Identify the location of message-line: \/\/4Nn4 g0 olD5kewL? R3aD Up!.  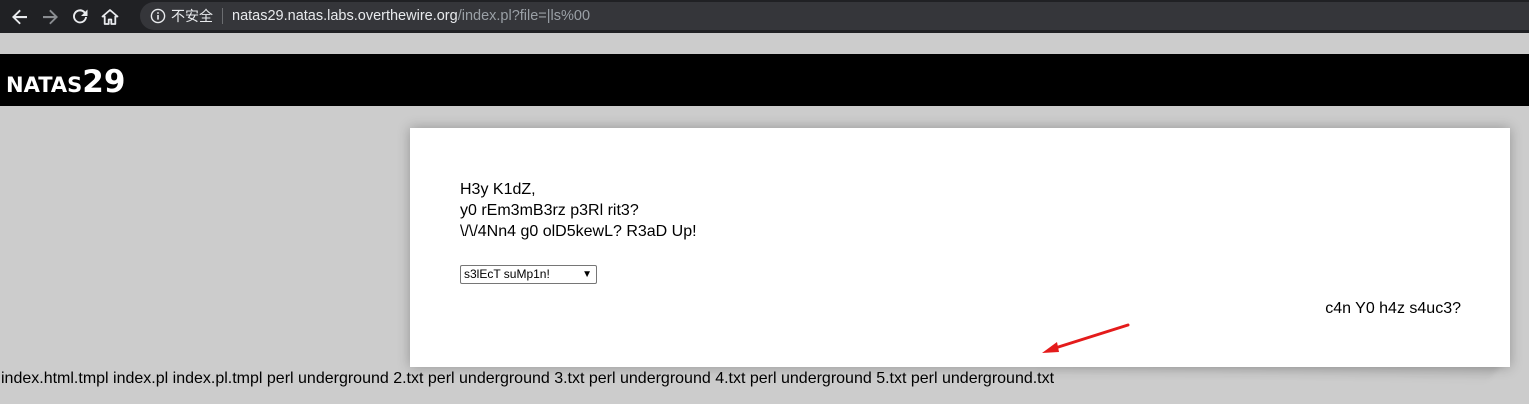
(578, 231).